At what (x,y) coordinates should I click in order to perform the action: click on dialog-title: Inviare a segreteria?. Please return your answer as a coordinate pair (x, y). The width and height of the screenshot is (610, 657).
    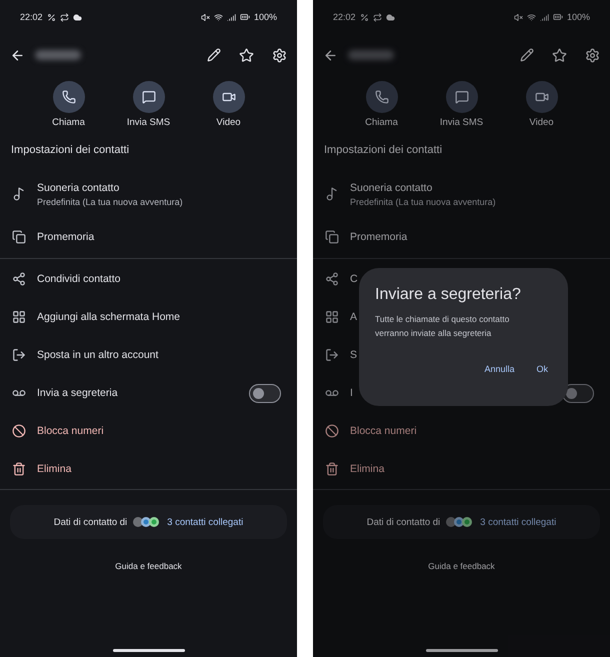
    Looking at the image, I should click on (448, 295).